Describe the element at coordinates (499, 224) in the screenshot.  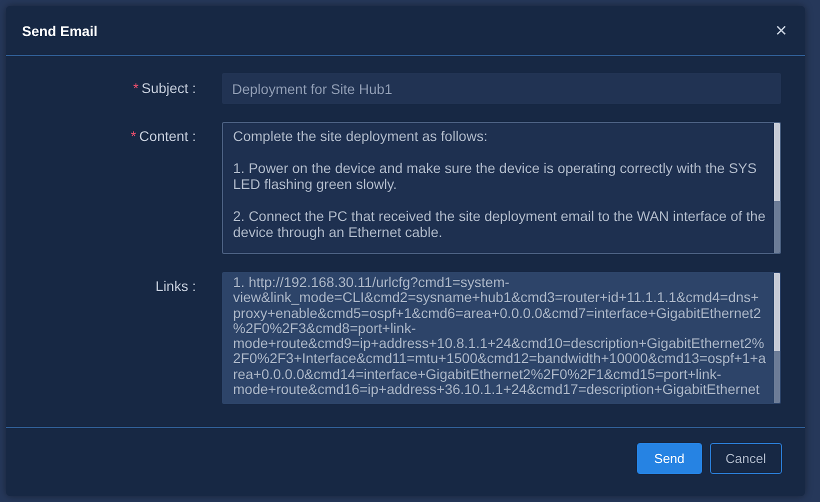
I see `content-paragraph: 2. Connect the PC that received the site deployment email to the WAN interface of the device through an Ethernet cable.` at that location.